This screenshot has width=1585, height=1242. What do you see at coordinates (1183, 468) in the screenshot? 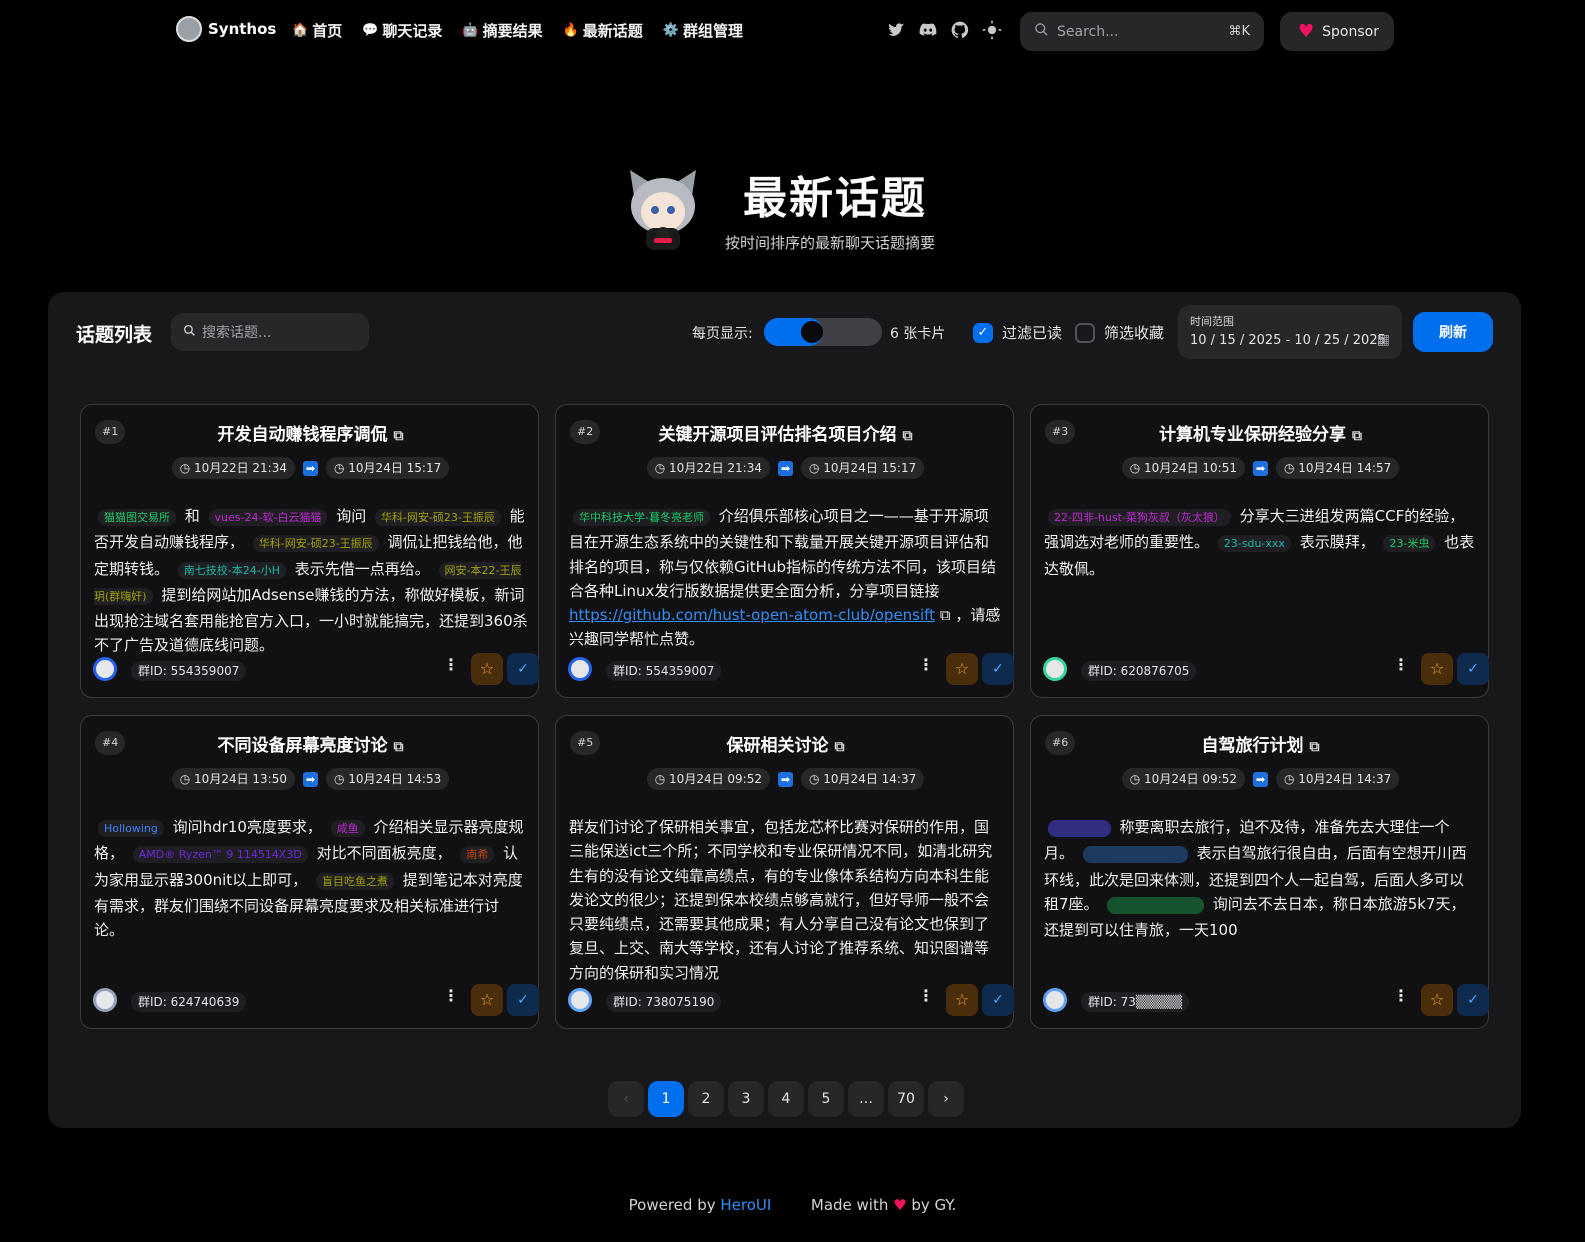
I see `start-time-pill: ◷ 10月24日 10:51` at bounding box center [1183, 468].